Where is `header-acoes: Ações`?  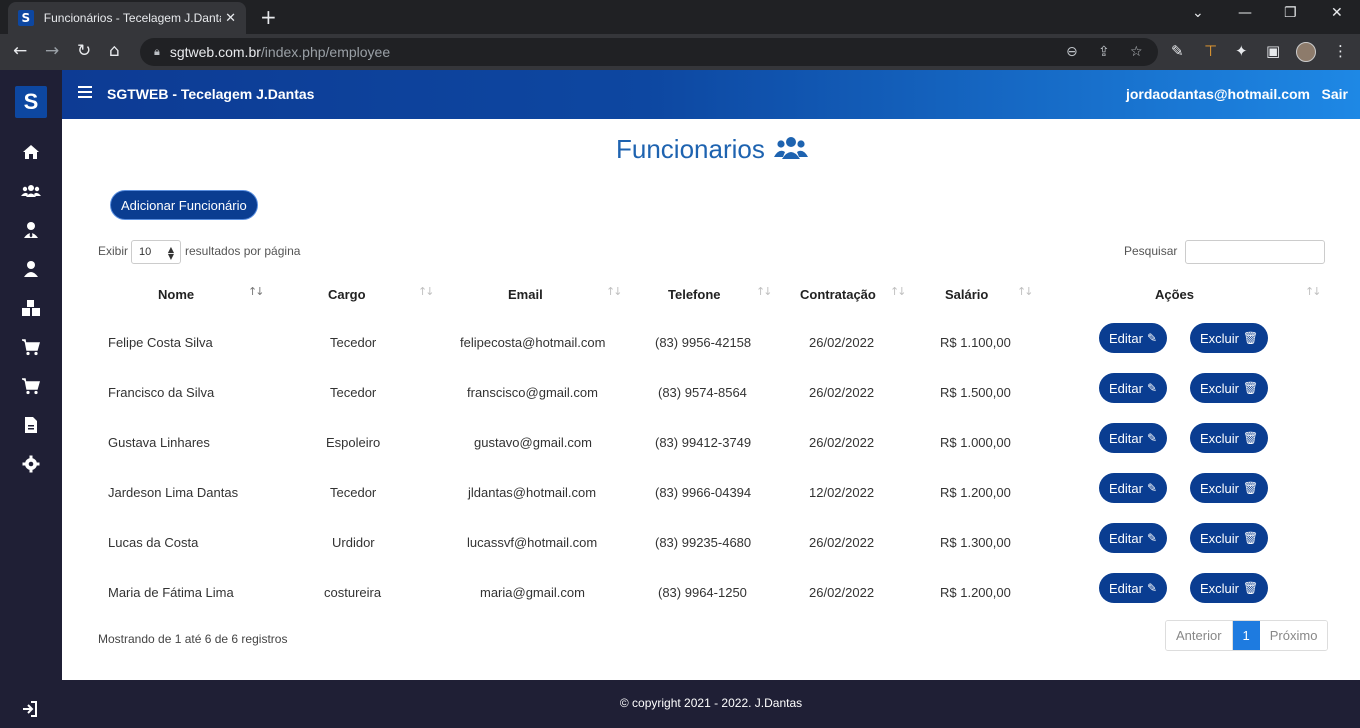
header-acoes: Ações is located at coordinates (1175, 294).